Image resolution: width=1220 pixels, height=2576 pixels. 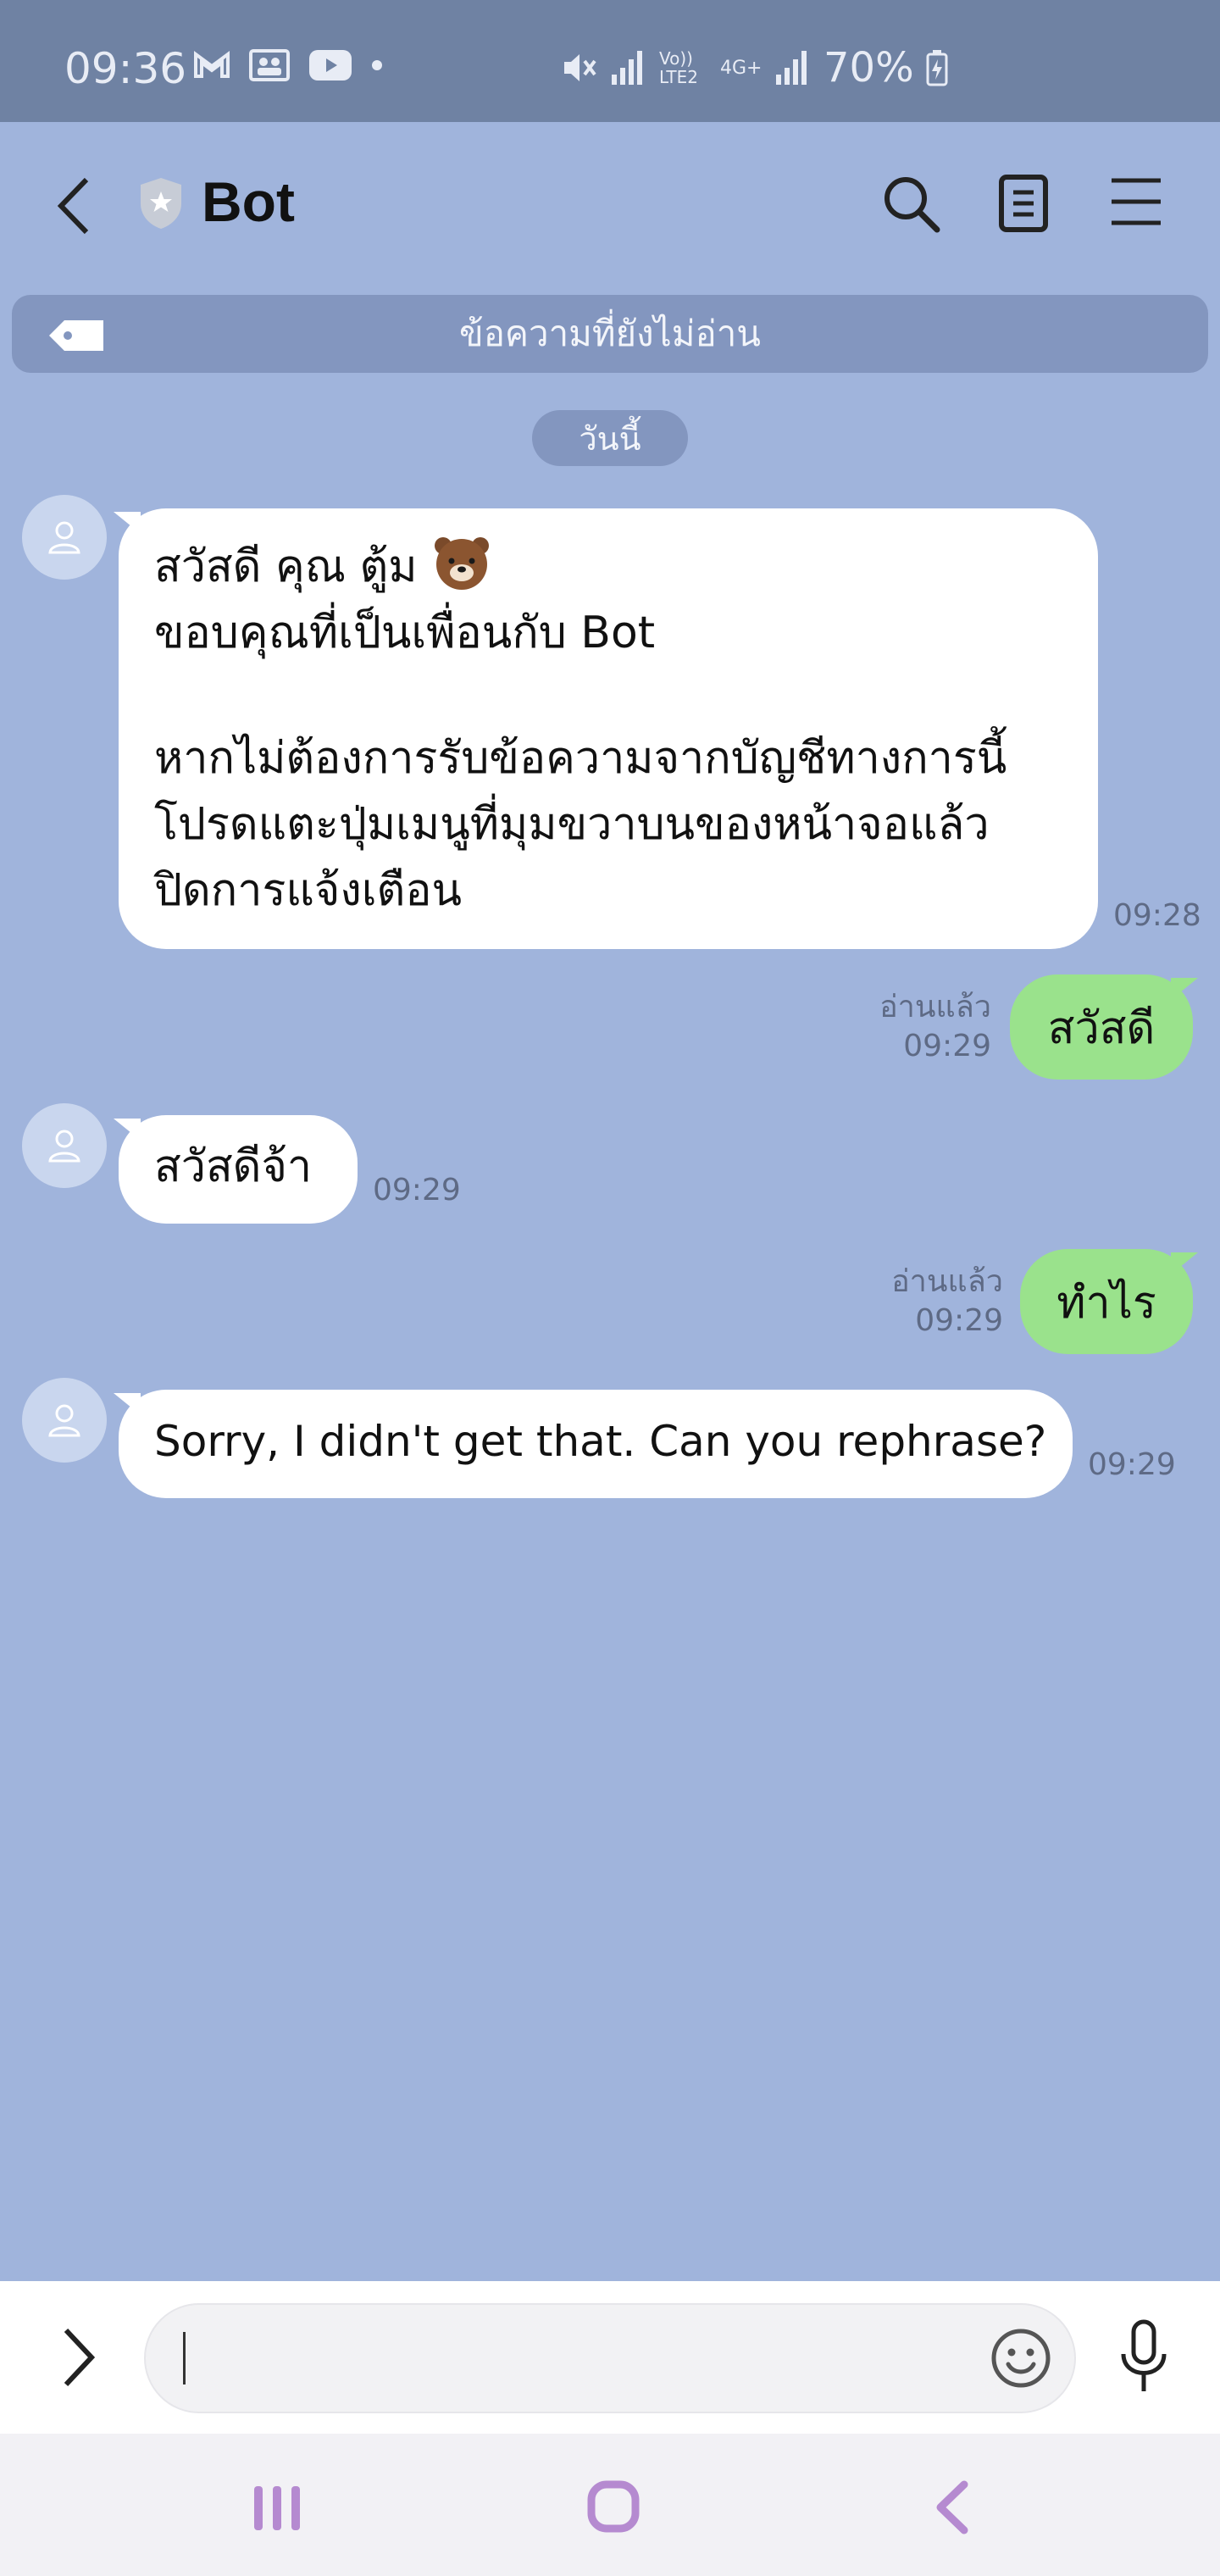 What do you see at coordinates (869, 68) in the screenshot?
I see `battery-percent: 70%` at bounding box center [869, 68].